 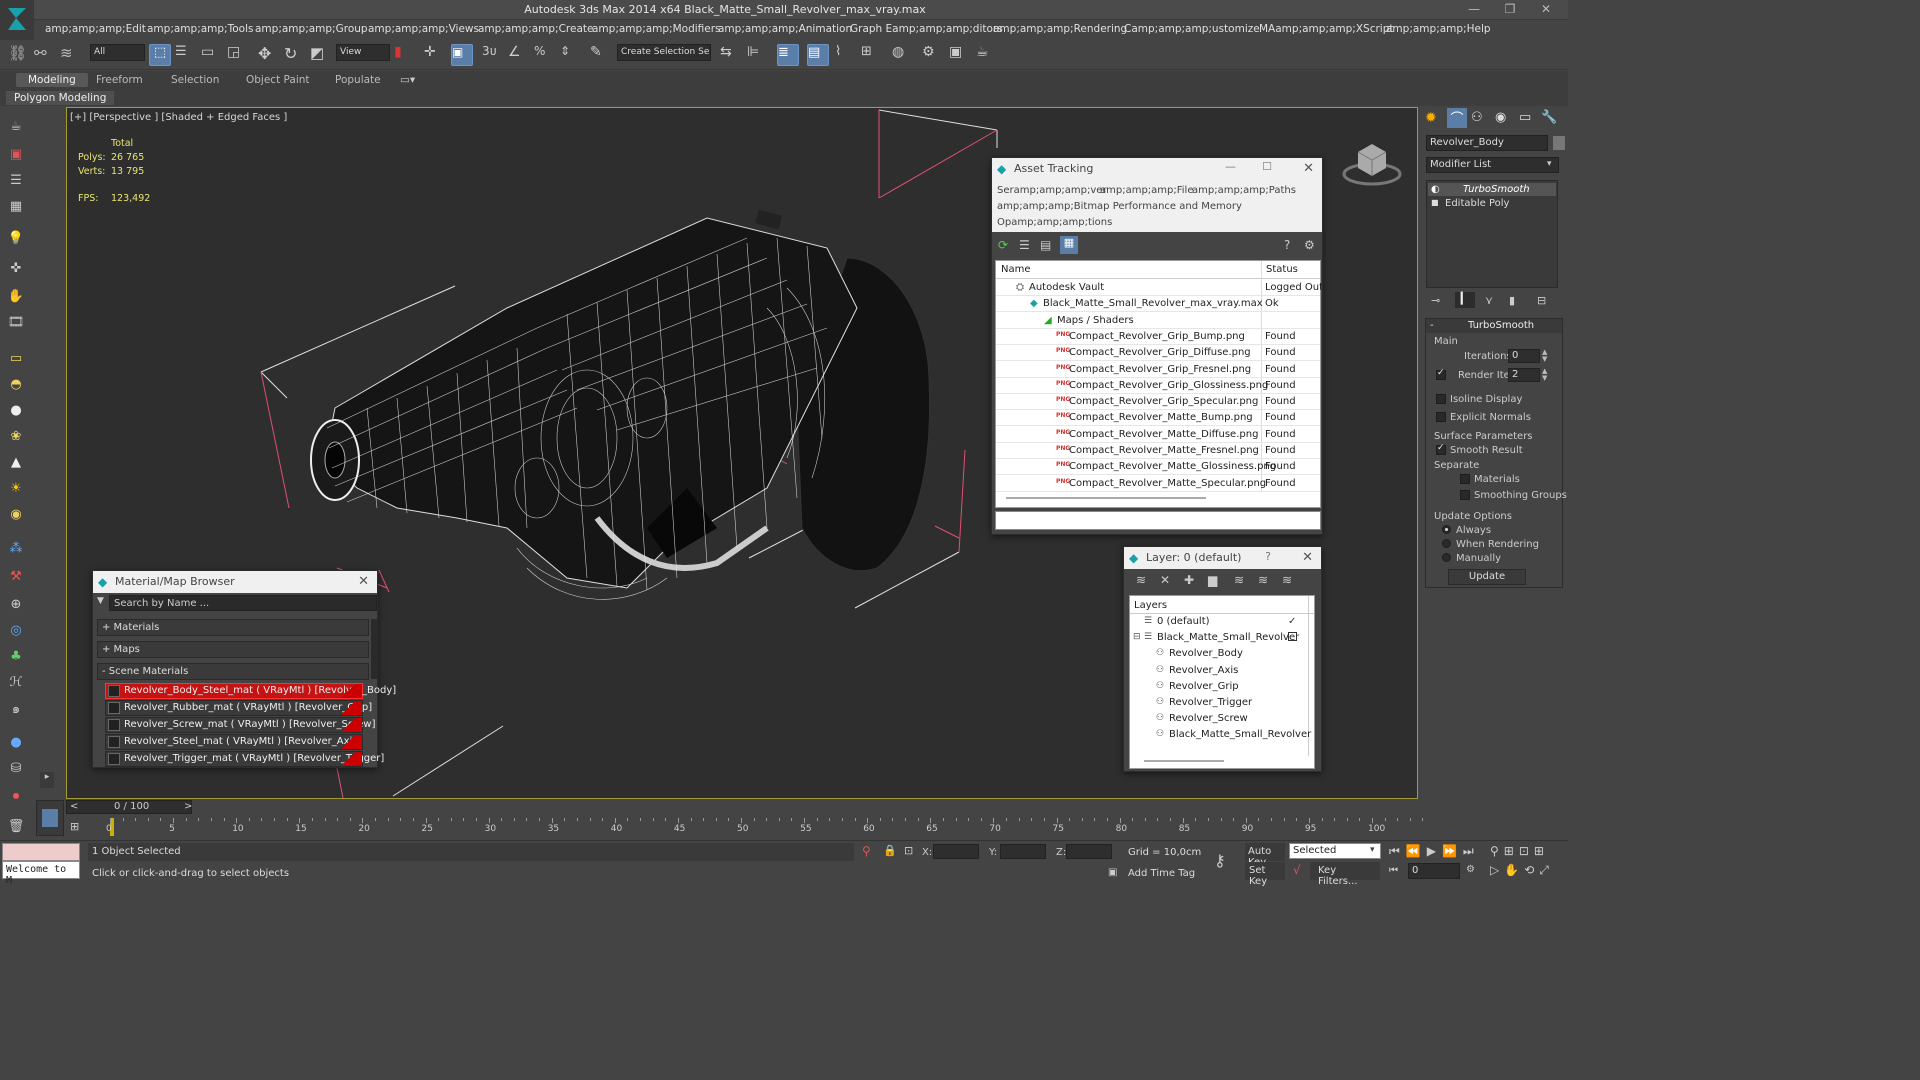 What do you see at coordinates (1434, 871) in the screenshot?
I see `current-frame-input: 0` at bounding box center [1434, 871].